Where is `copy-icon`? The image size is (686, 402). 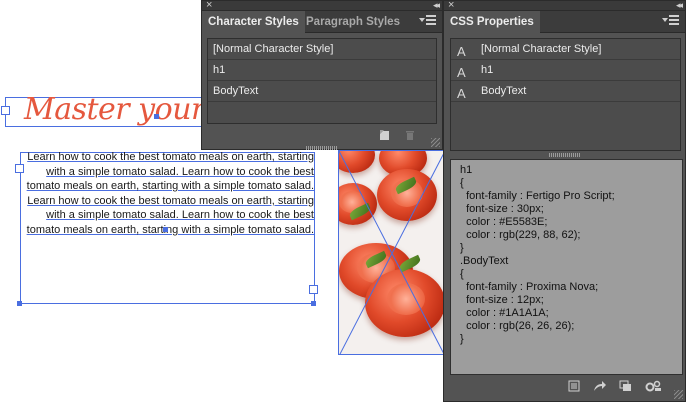
copy-icon is located at coordinates (626, 386).